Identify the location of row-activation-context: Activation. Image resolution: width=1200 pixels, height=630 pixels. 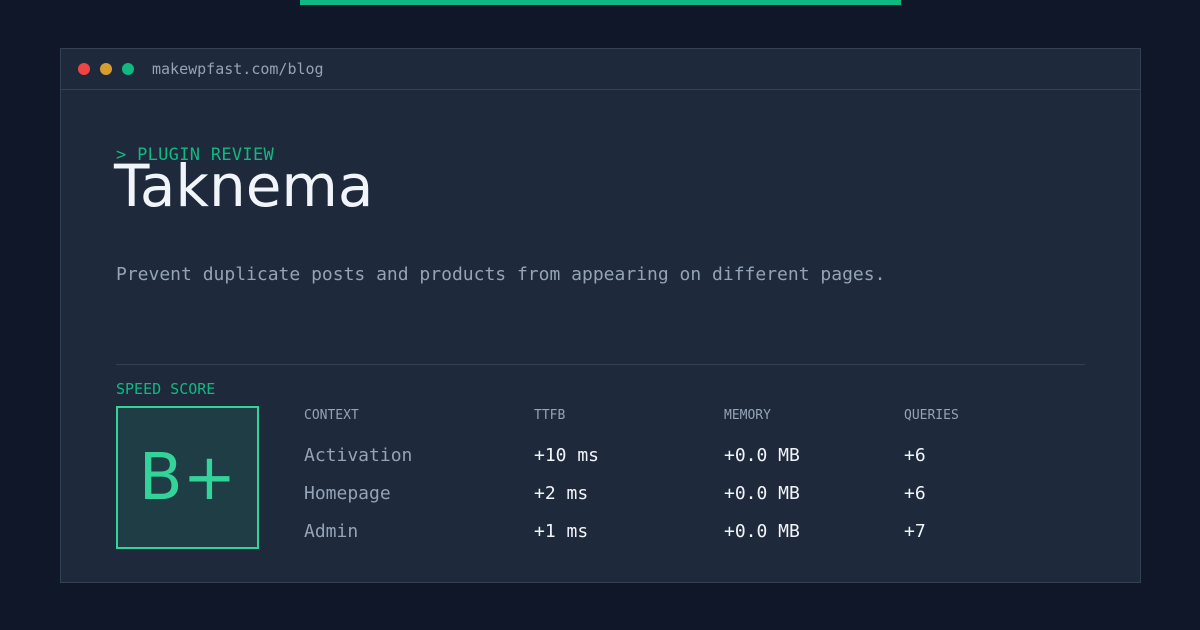
(358, 455).